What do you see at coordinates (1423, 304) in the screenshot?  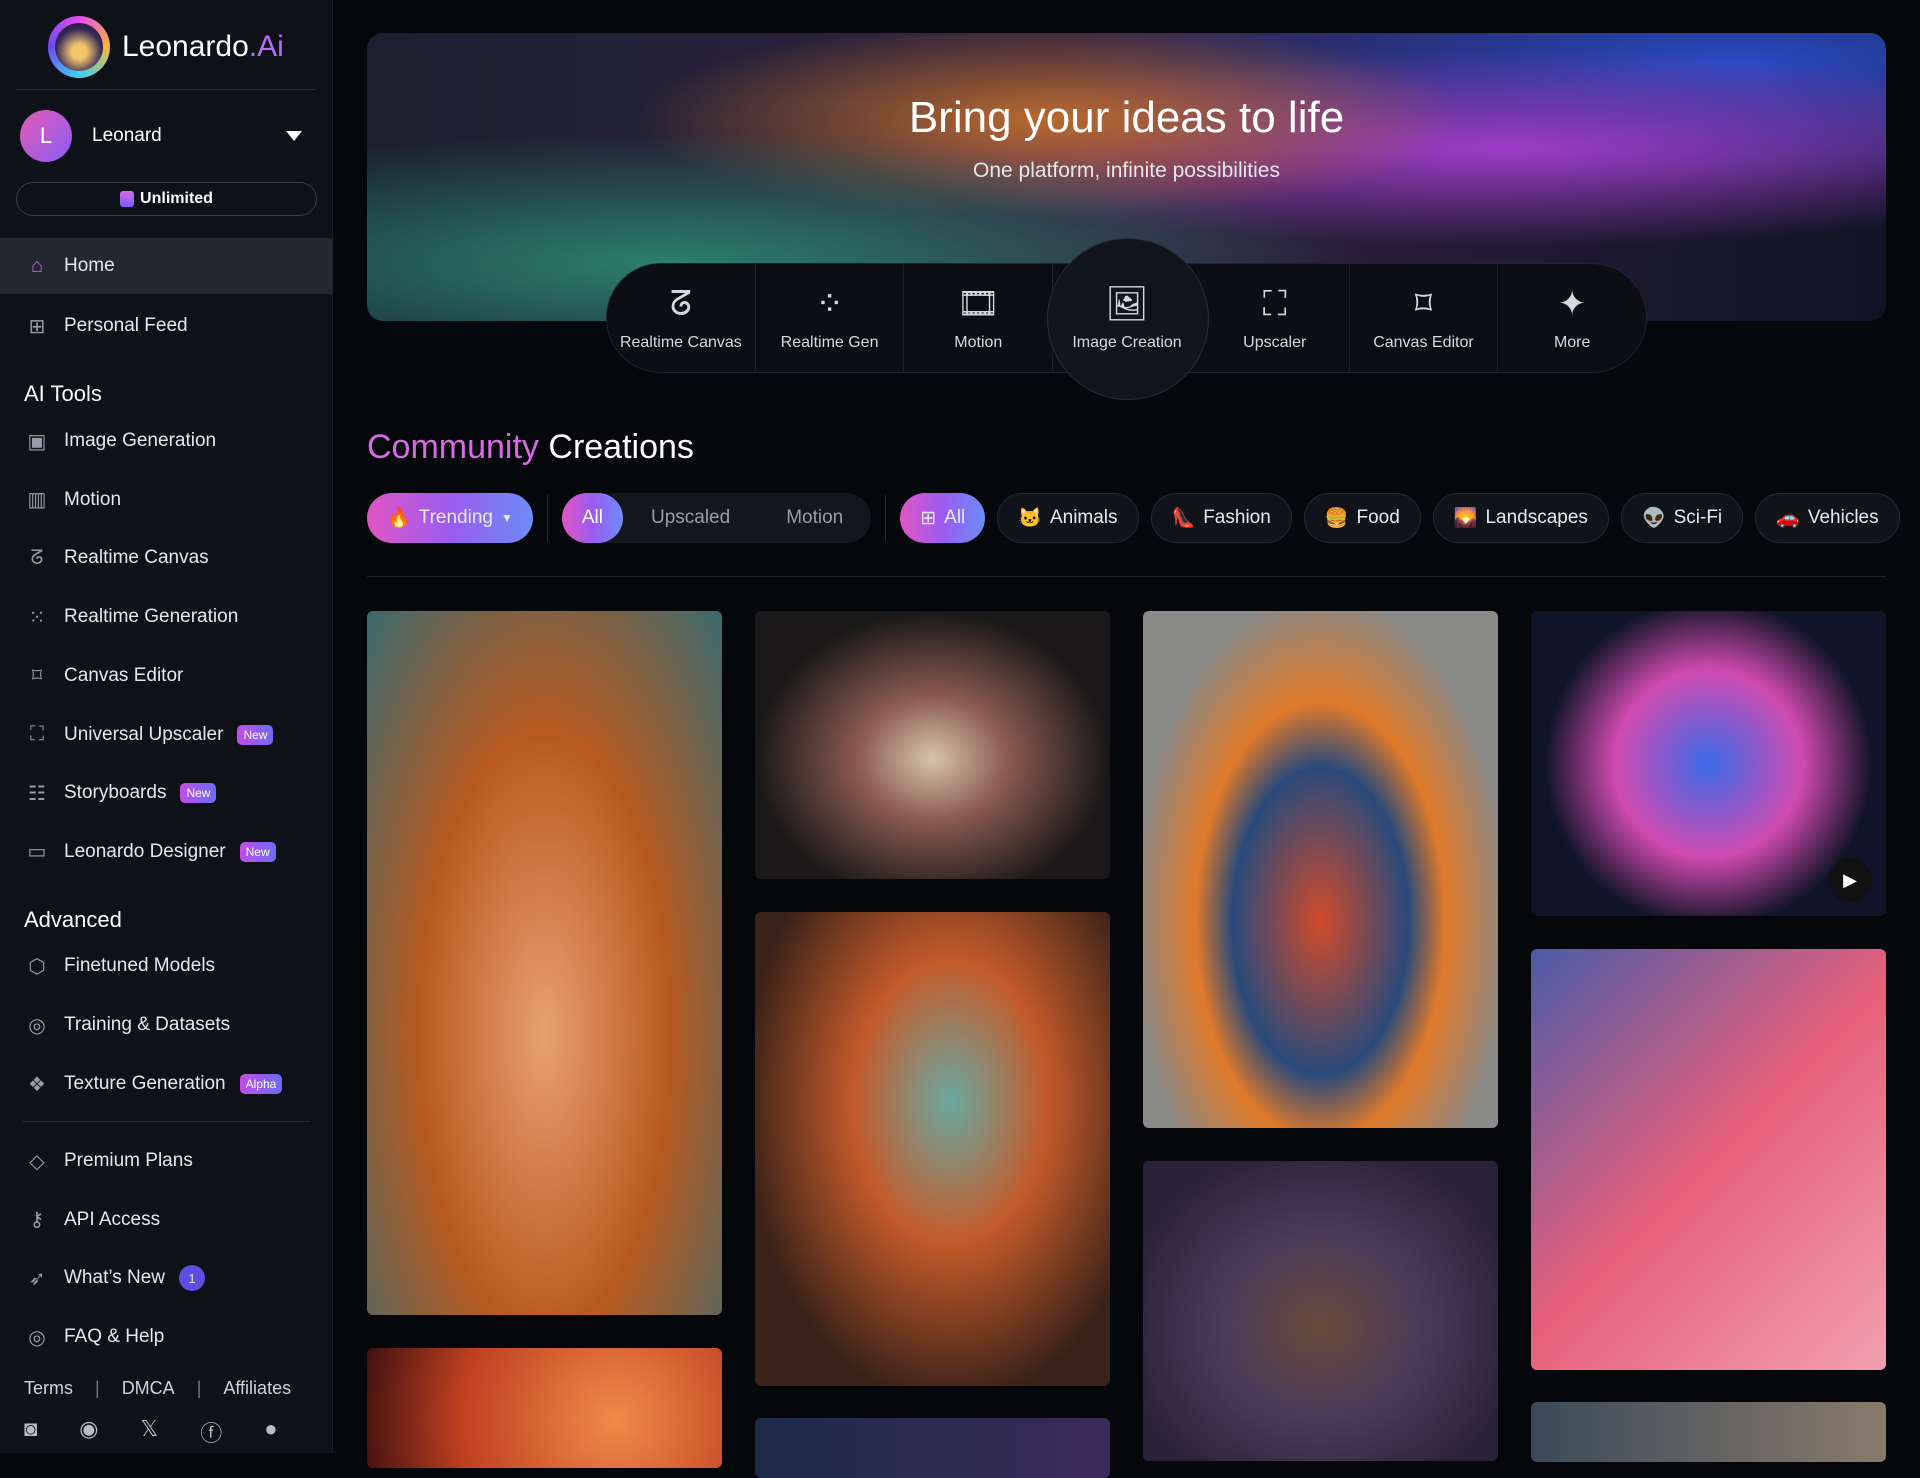 I see `canvas-editor-icon: ⌑` at bounding box center [1423, 304].